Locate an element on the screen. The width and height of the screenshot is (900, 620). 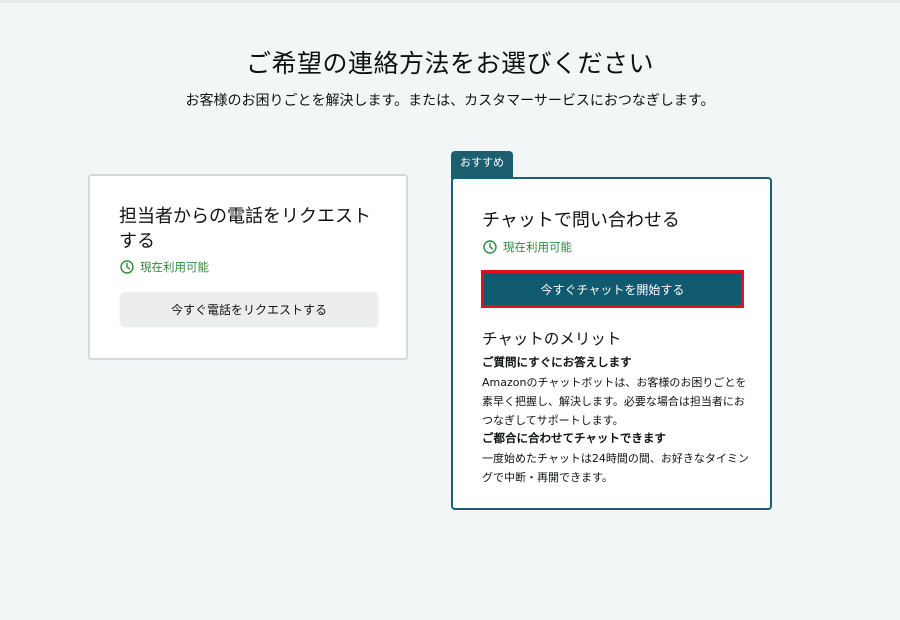
phone-status-label: 現在利用可能 is located at coordinates (174, 267).